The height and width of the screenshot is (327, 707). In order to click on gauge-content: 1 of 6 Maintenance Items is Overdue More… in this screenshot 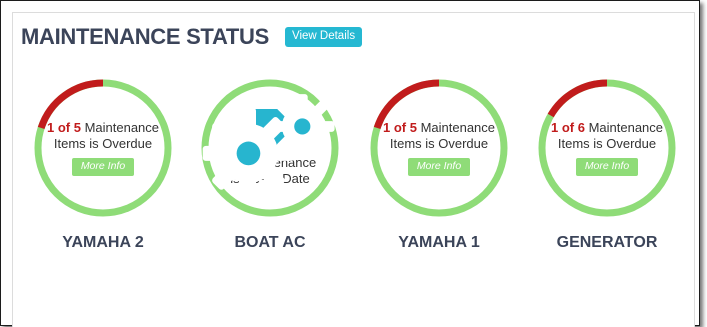, I will do `click(607, 148)`.